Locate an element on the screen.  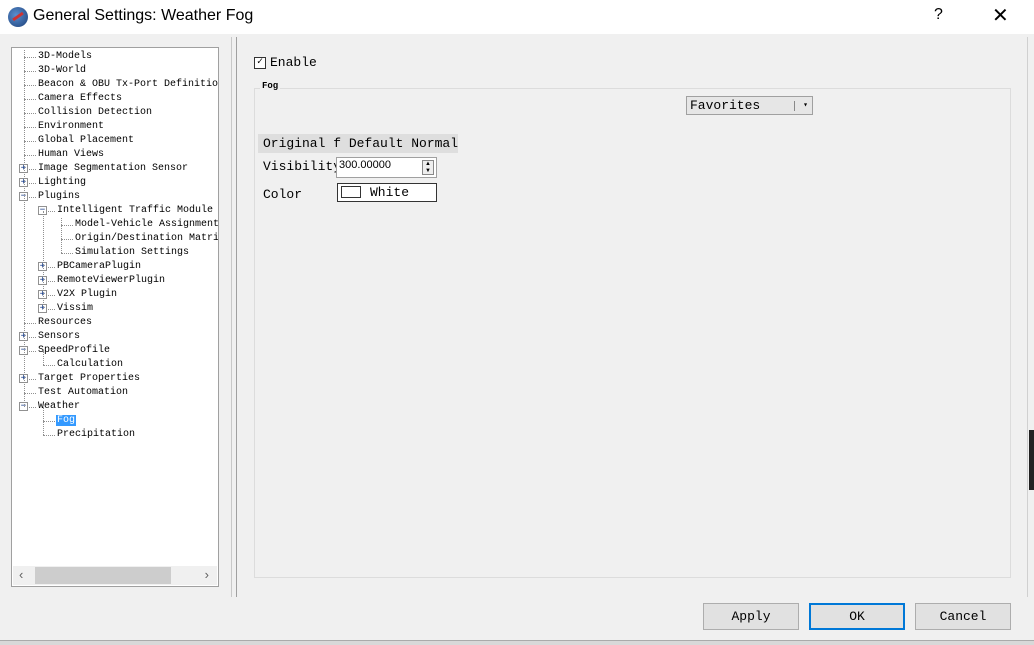
tree-item: PBCameraPlugin is located at coordinates (99, 267).